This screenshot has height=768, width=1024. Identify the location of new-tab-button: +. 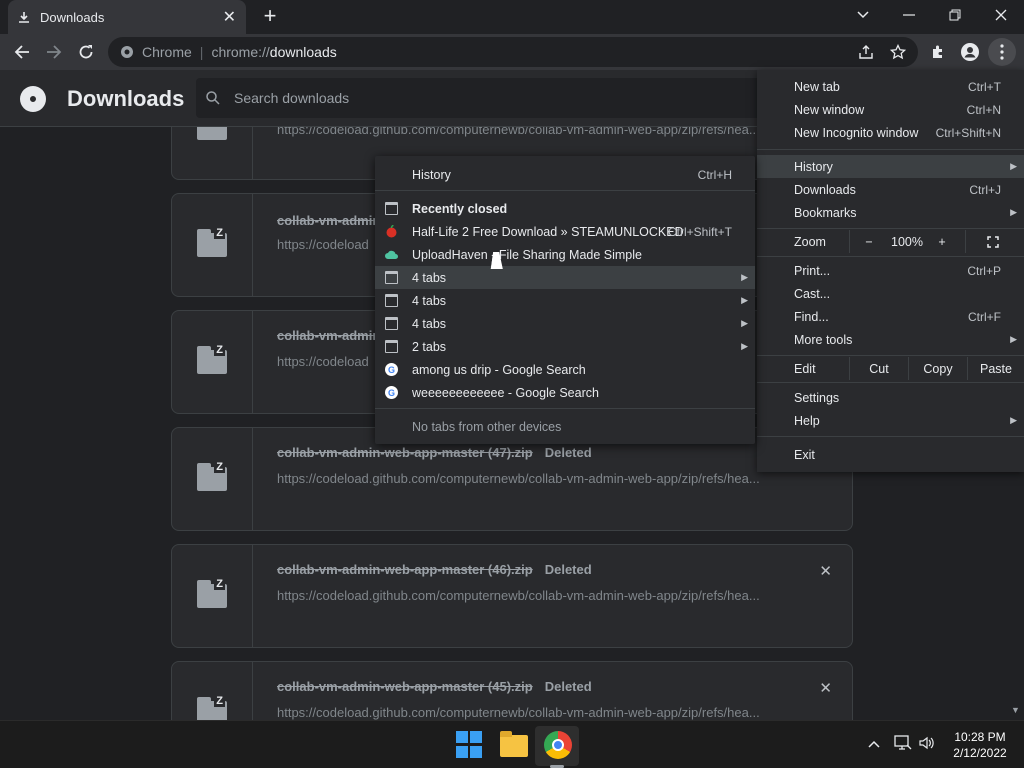
(270, 16).